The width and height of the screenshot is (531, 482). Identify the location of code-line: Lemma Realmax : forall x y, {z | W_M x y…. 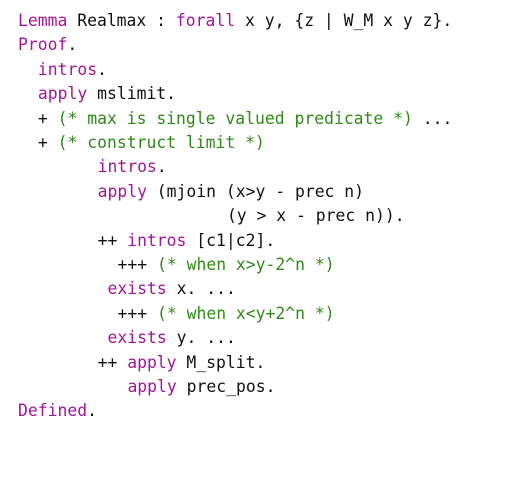
(235, 21).